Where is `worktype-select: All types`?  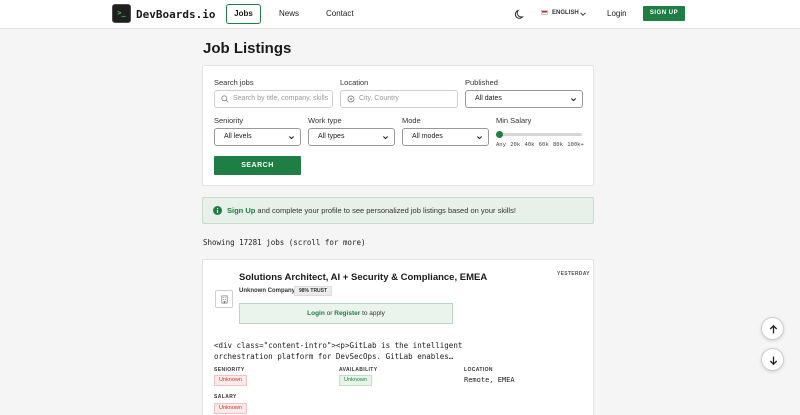 worktype-select: All types is located at coordinates (351, 137).